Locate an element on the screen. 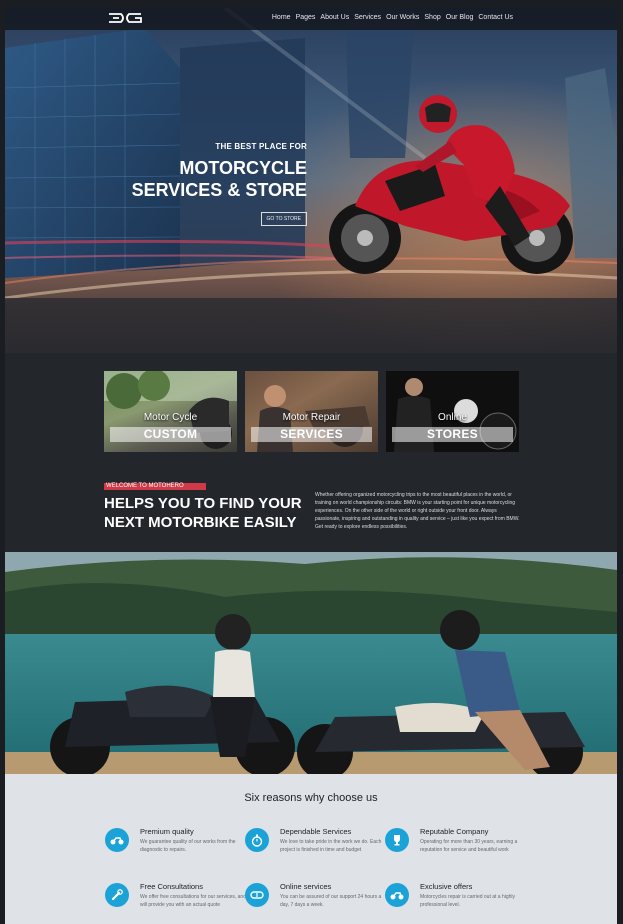 This screenshot has height=924, width=623. card-custom-label: Motor Cycle is located at coordinates (170, 417).